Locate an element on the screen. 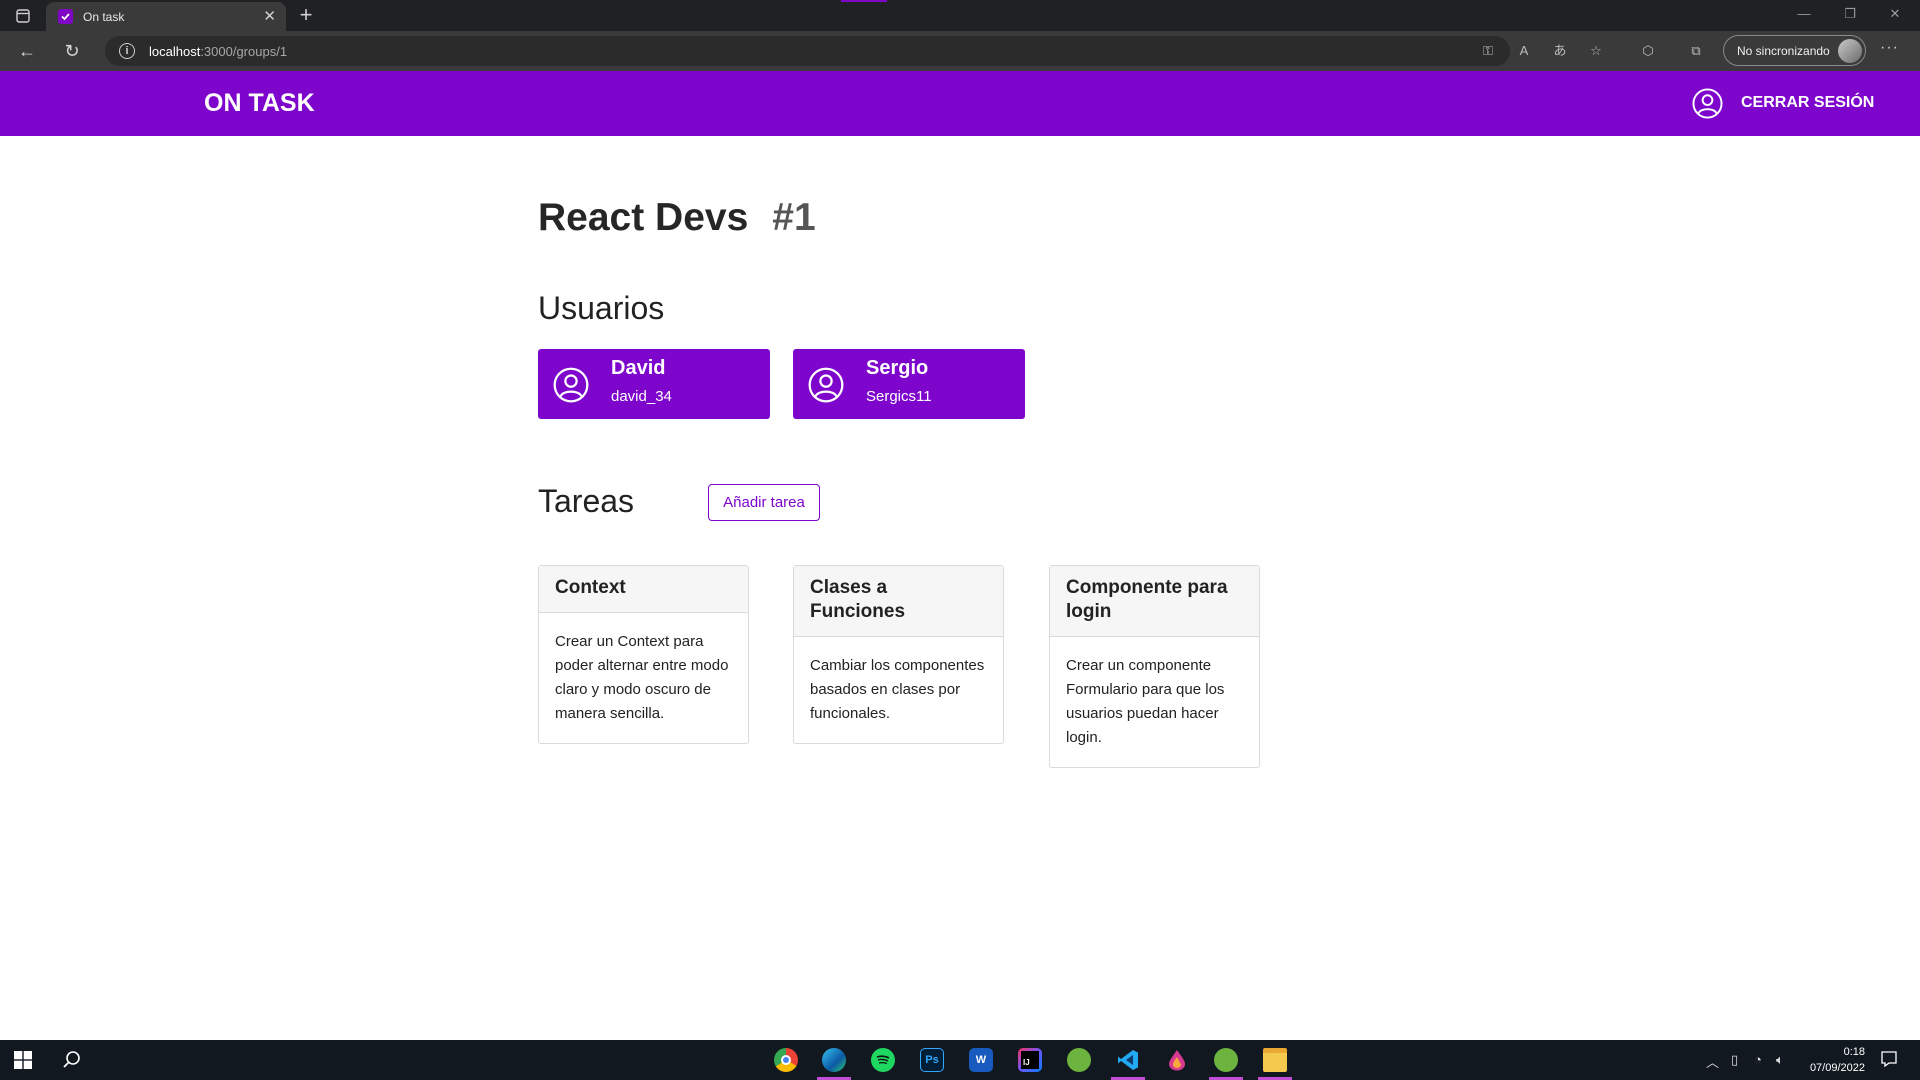 The height and width of the screenshot is (1080, 1920). chrome-icon is located at coordinates (786, 1060).